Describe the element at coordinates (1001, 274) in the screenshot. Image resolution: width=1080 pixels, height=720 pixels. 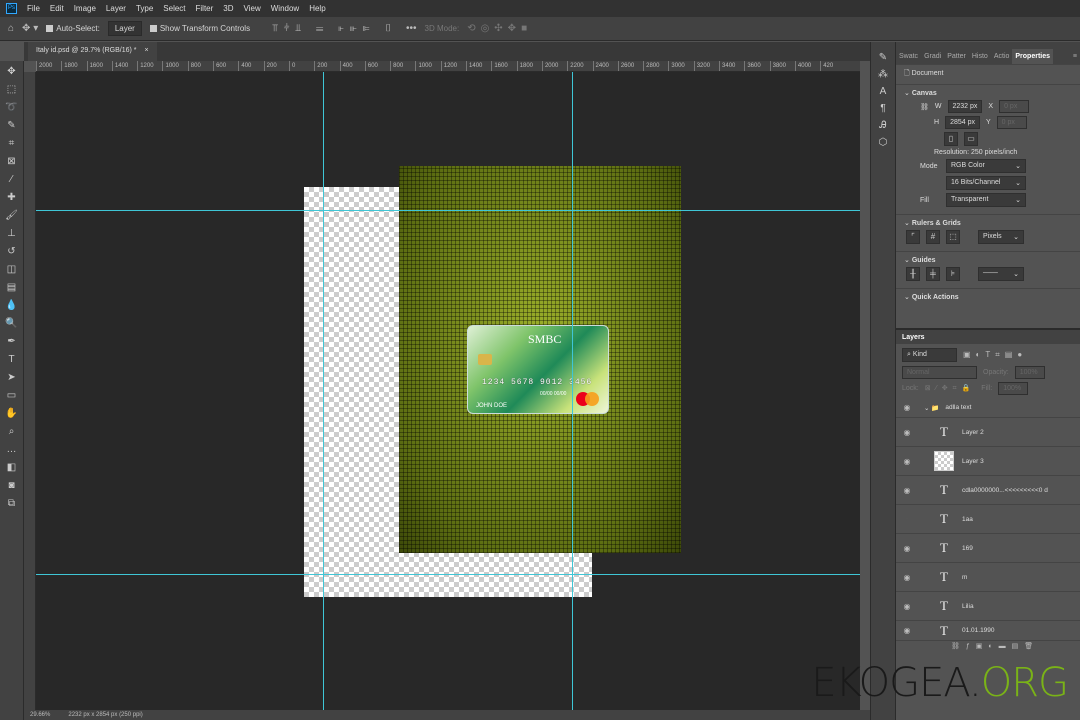
I see `guide-style-dropdown: ─── ⌄` at that location.